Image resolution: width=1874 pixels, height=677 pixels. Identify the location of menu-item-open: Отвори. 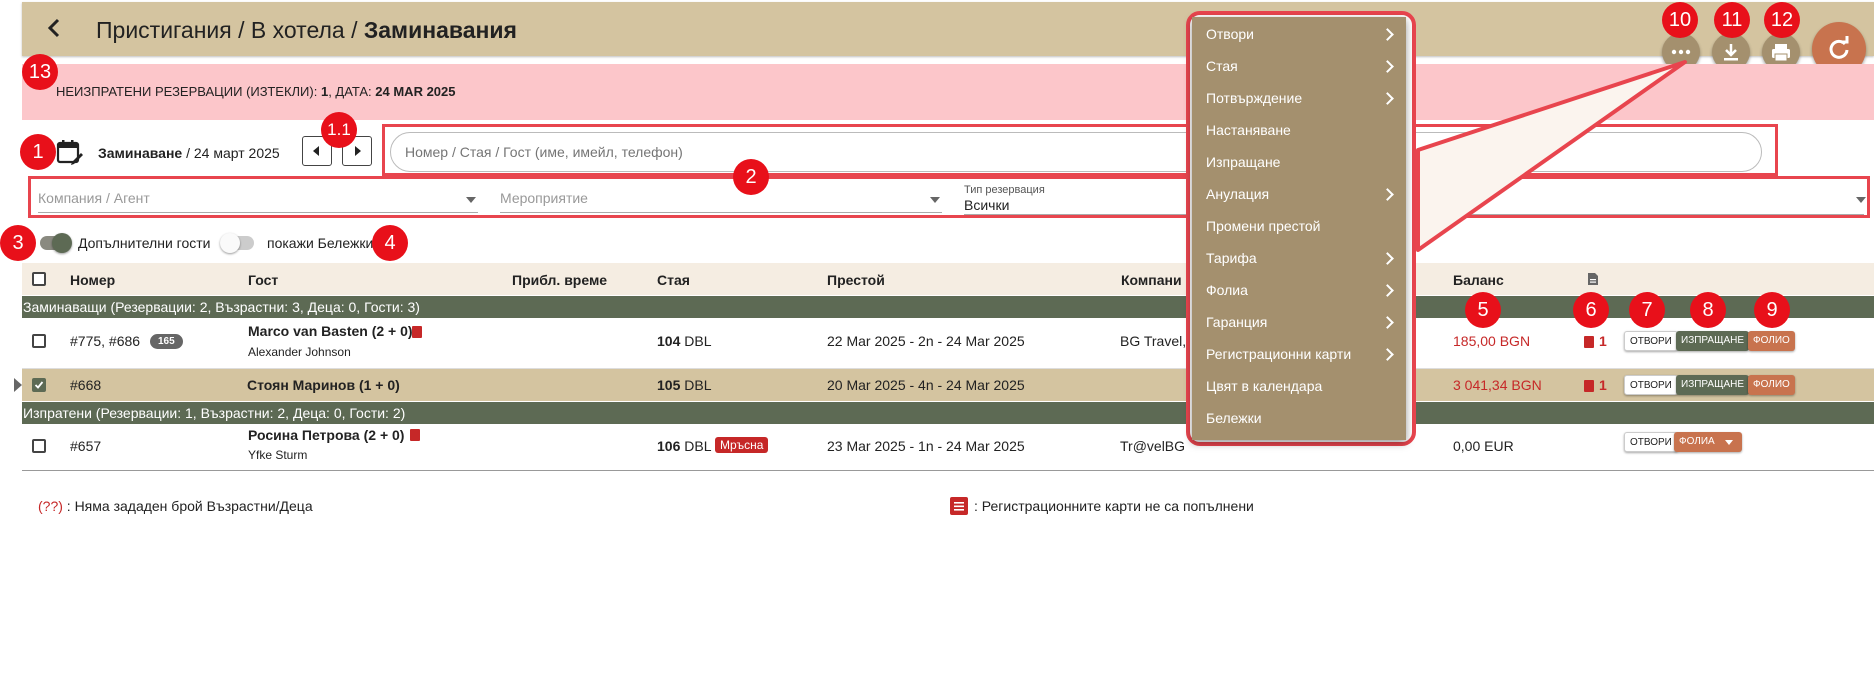
(1230, 34).